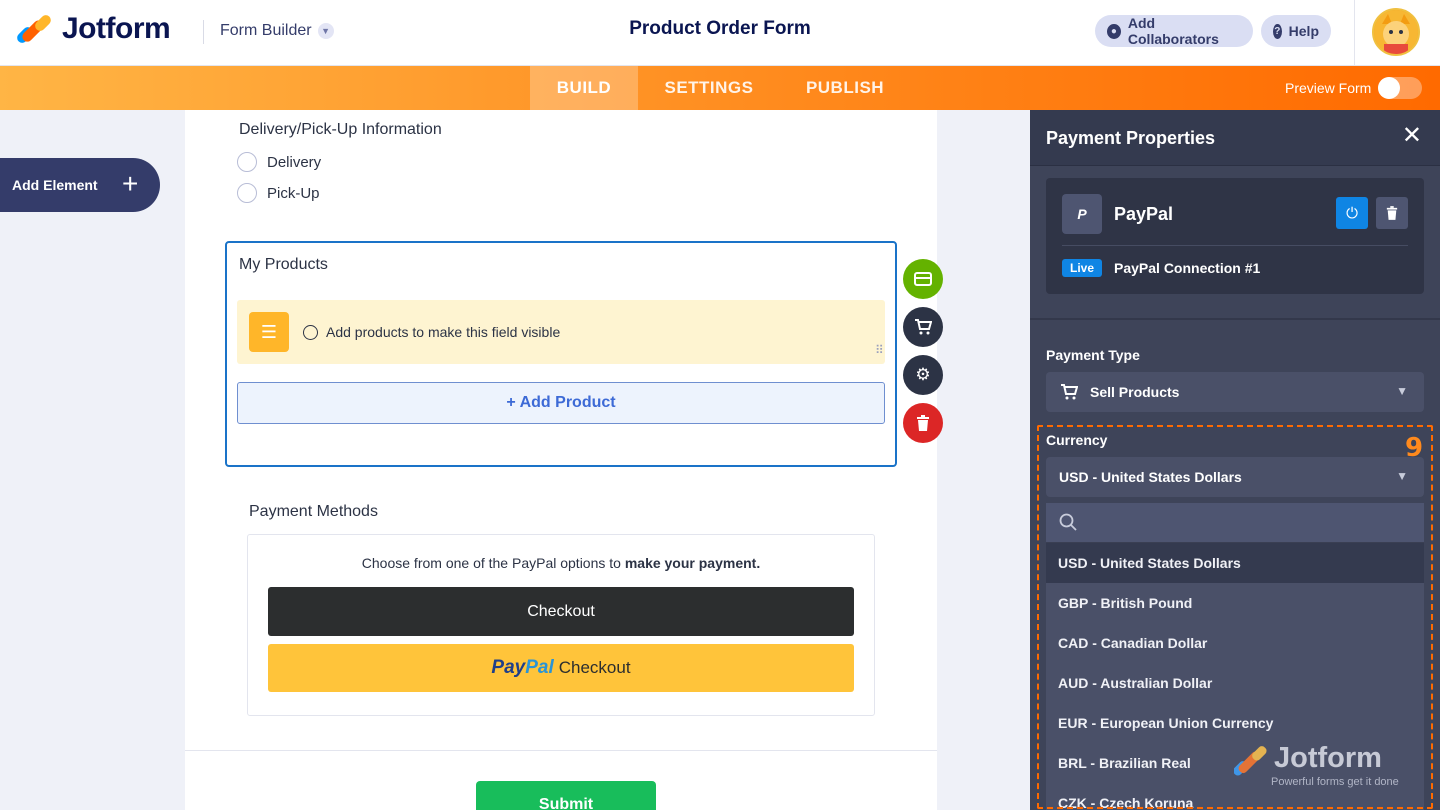  What do you see at coordinates (594, 667) in the screenshot?
I see `paypal-checkout-label: Checkout` at bounding box center [594, 667].